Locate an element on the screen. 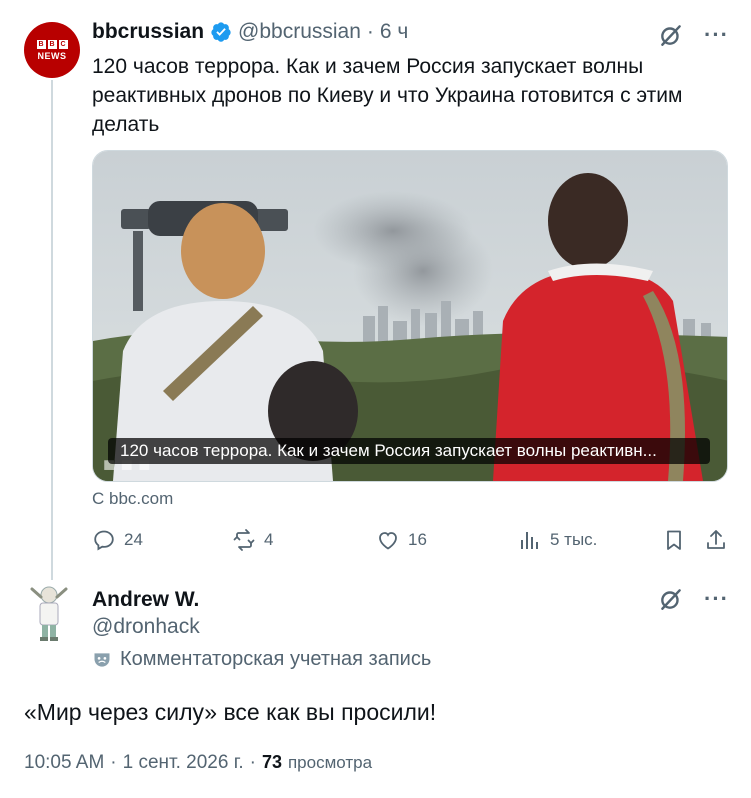 The image size is (751, 798). reply-top-actions: ··· is located at coordinates (693, 599).